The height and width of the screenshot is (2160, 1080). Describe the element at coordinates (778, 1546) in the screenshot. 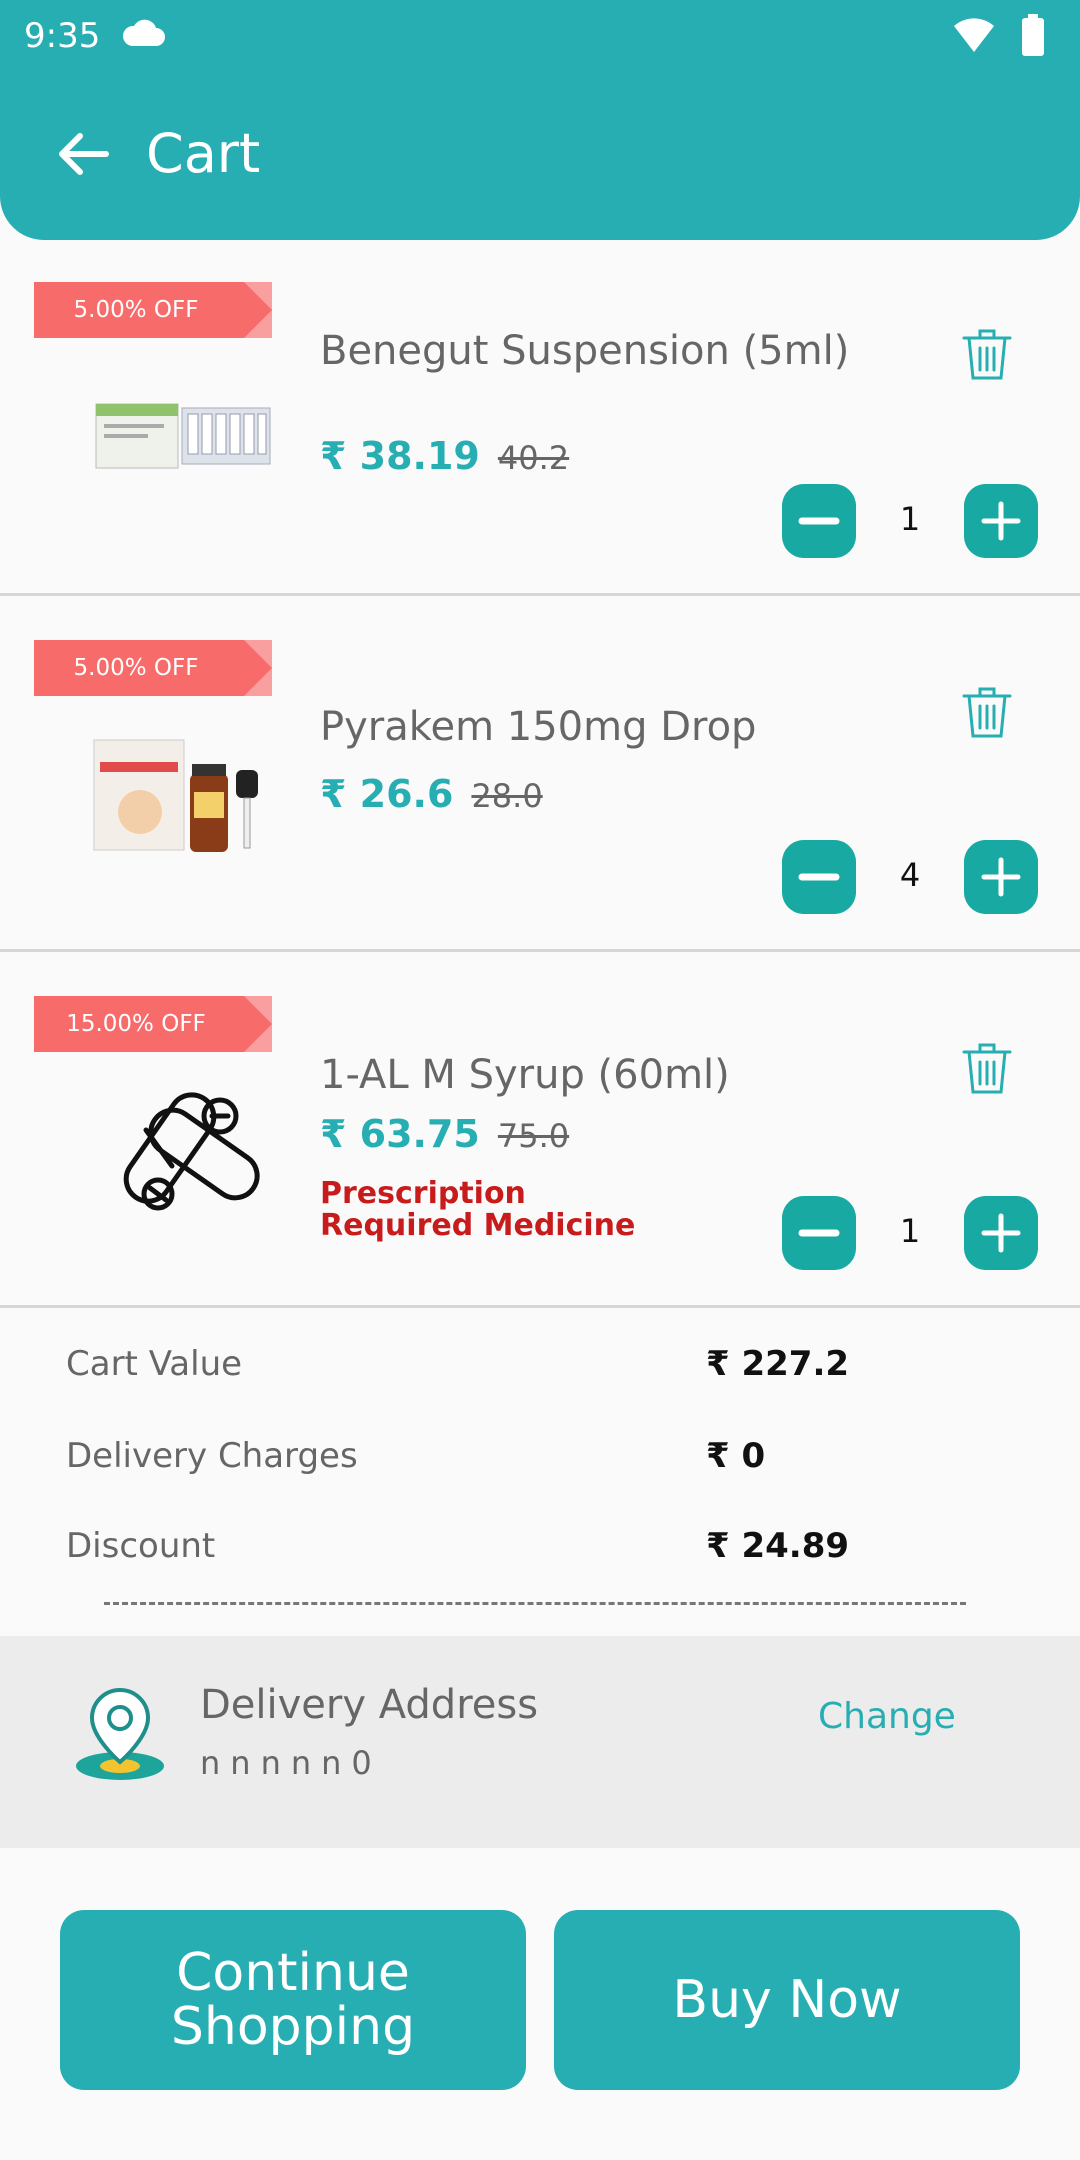

I see `discount-value: ₹ 24.89` at that location.